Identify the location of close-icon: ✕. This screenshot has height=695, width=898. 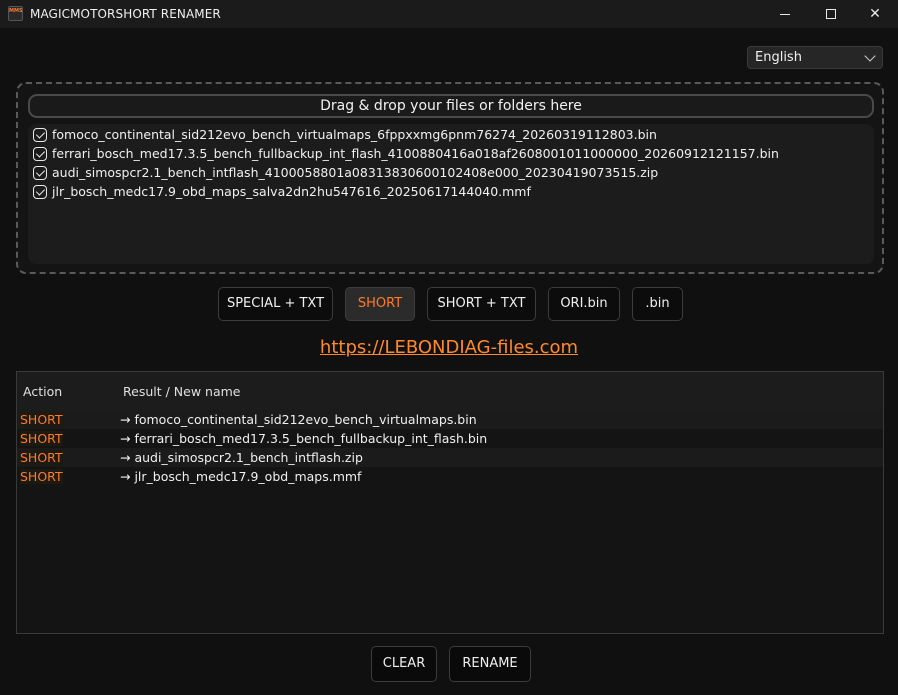
(875, 14).